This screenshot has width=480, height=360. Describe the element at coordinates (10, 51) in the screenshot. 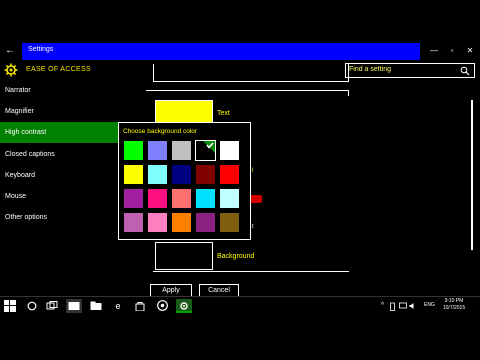

I see `back-button: ←` at that location.